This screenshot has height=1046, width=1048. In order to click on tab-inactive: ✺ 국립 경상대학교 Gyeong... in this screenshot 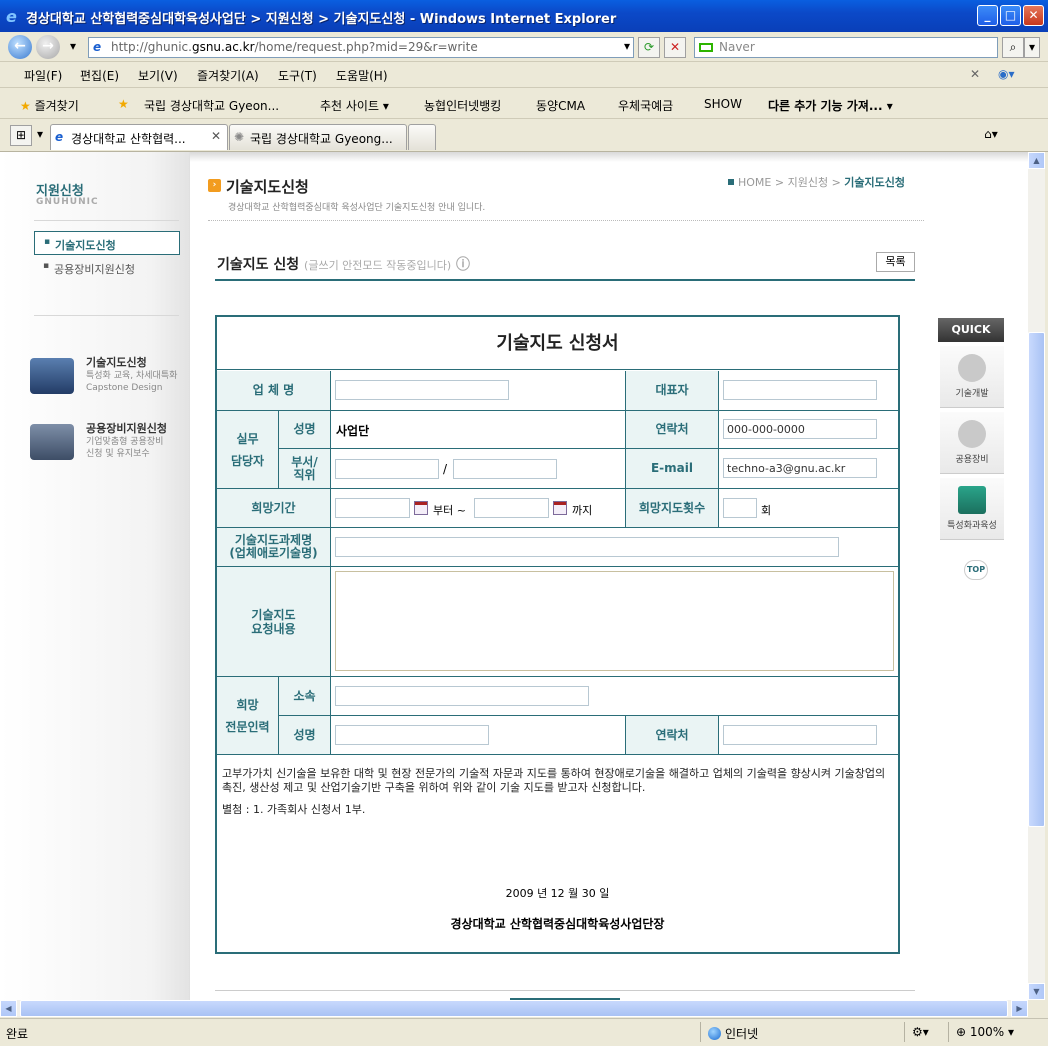, I will do `click(318, 137)`.